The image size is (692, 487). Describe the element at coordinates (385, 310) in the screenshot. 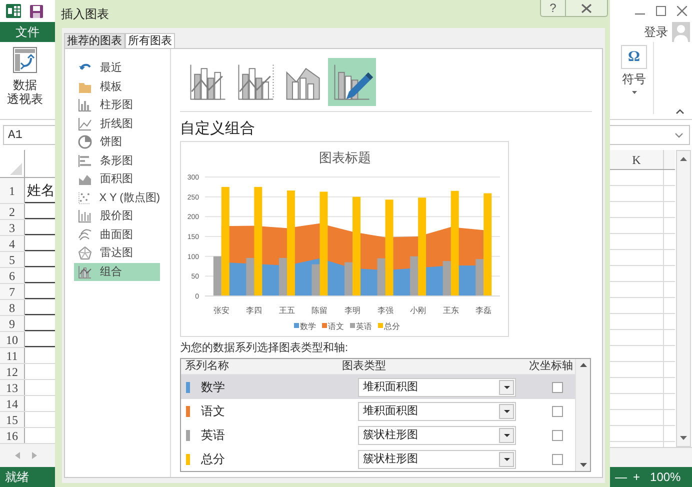

I see `axis-label: 李强` at that location.